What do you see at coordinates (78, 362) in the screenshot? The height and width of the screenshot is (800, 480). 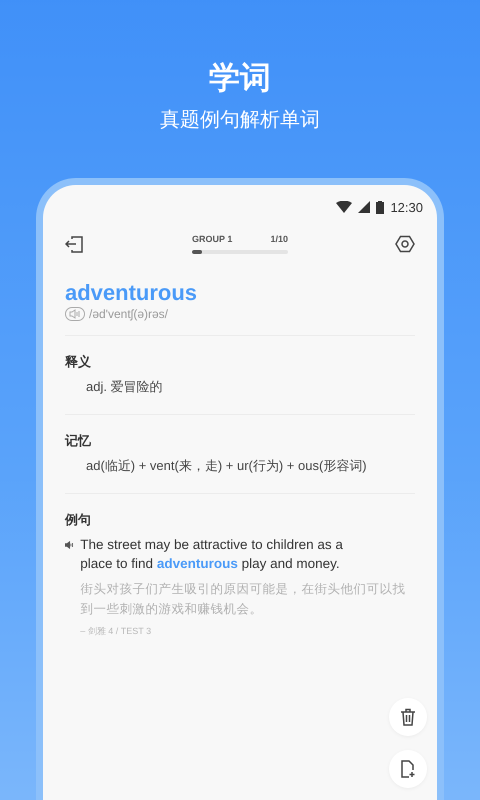 I see `section-title: 释义` at bounding box center [78, 362].